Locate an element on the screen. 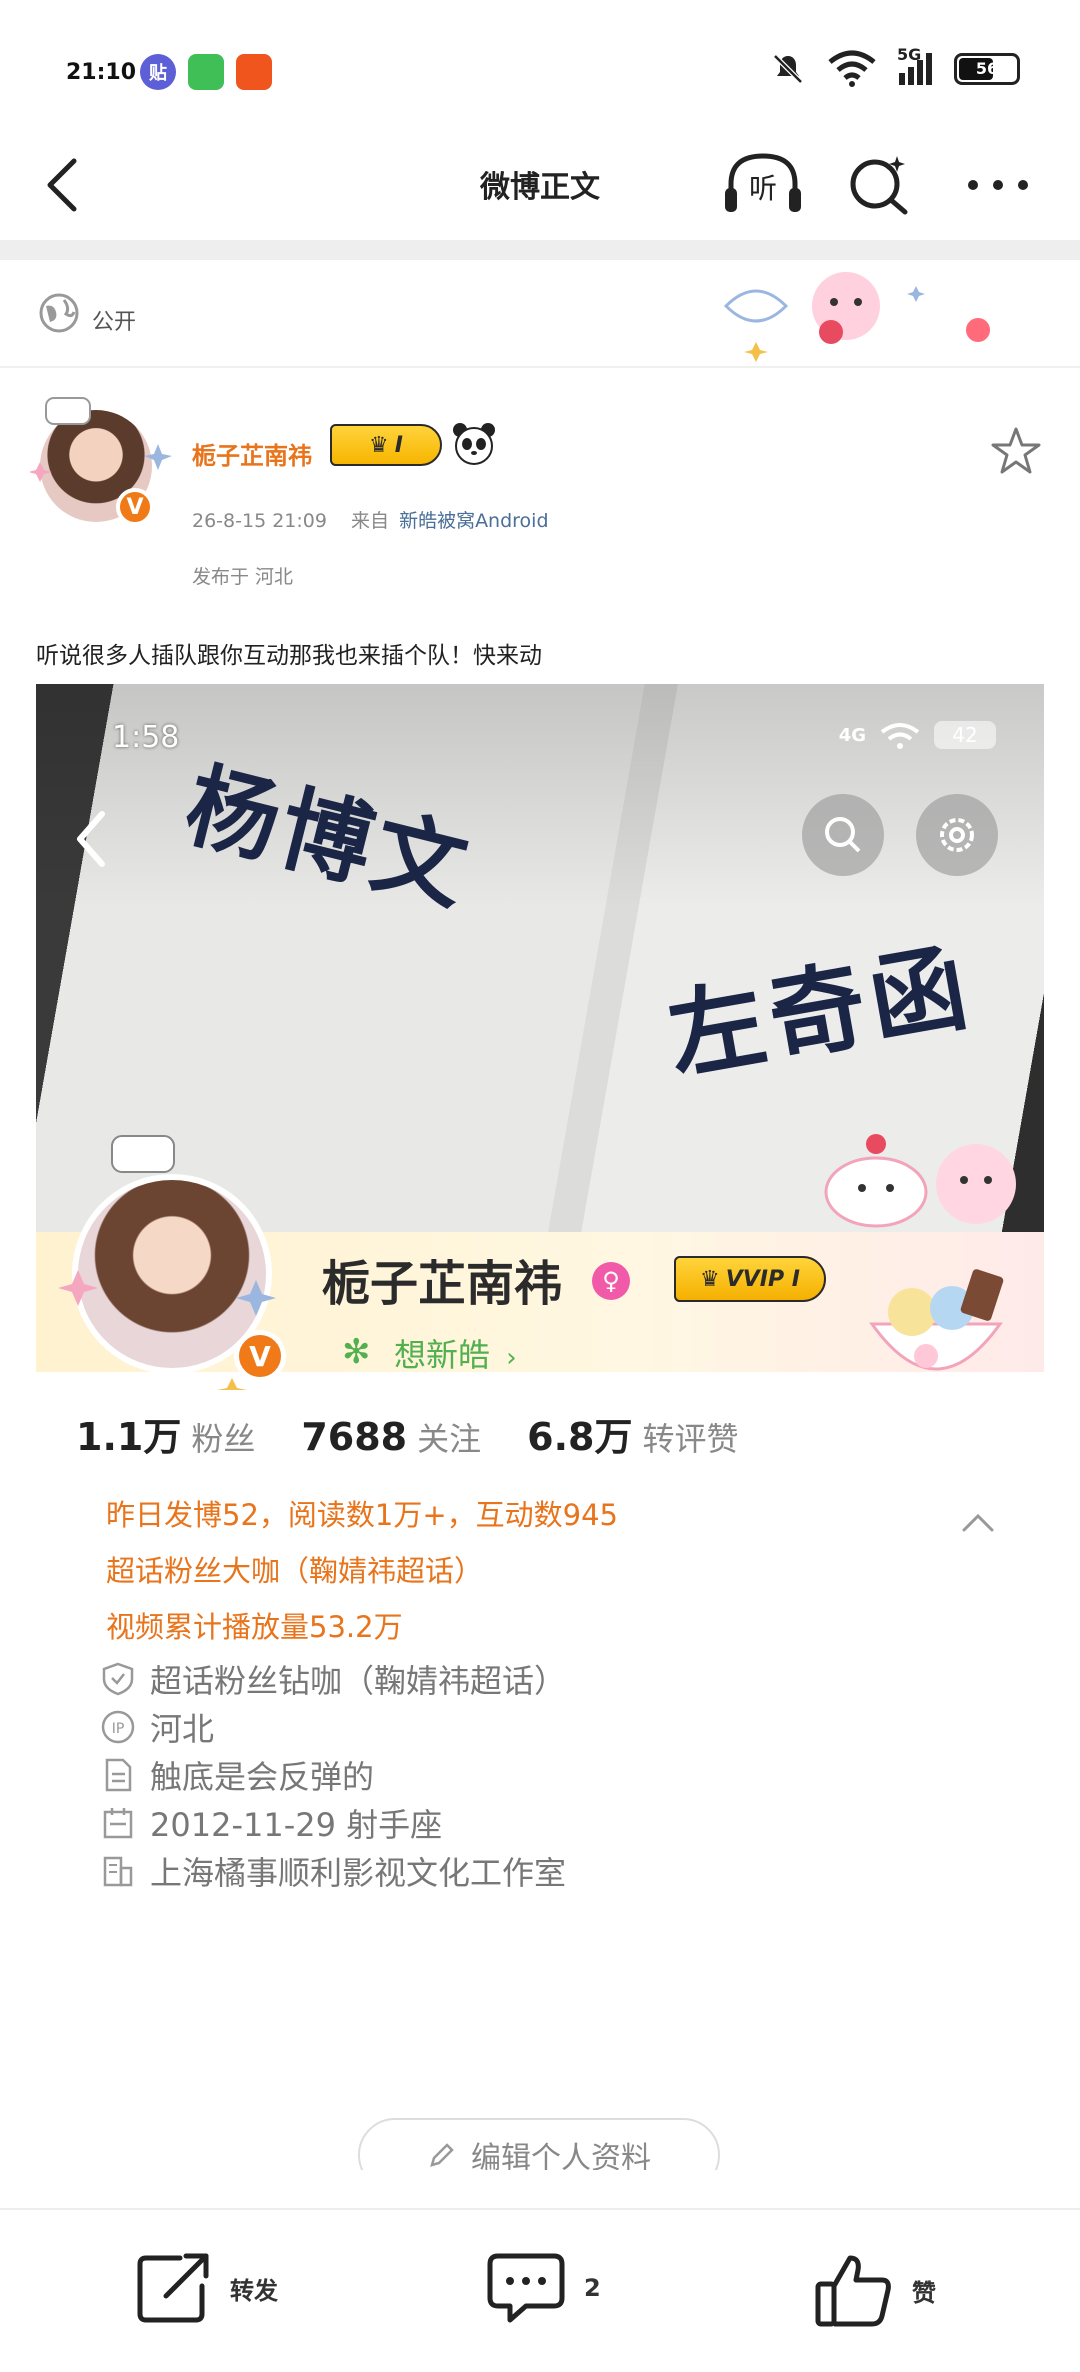 The height and width of the screenshot is (2372, 1080). more-icon is located at coordinates (998, 185).